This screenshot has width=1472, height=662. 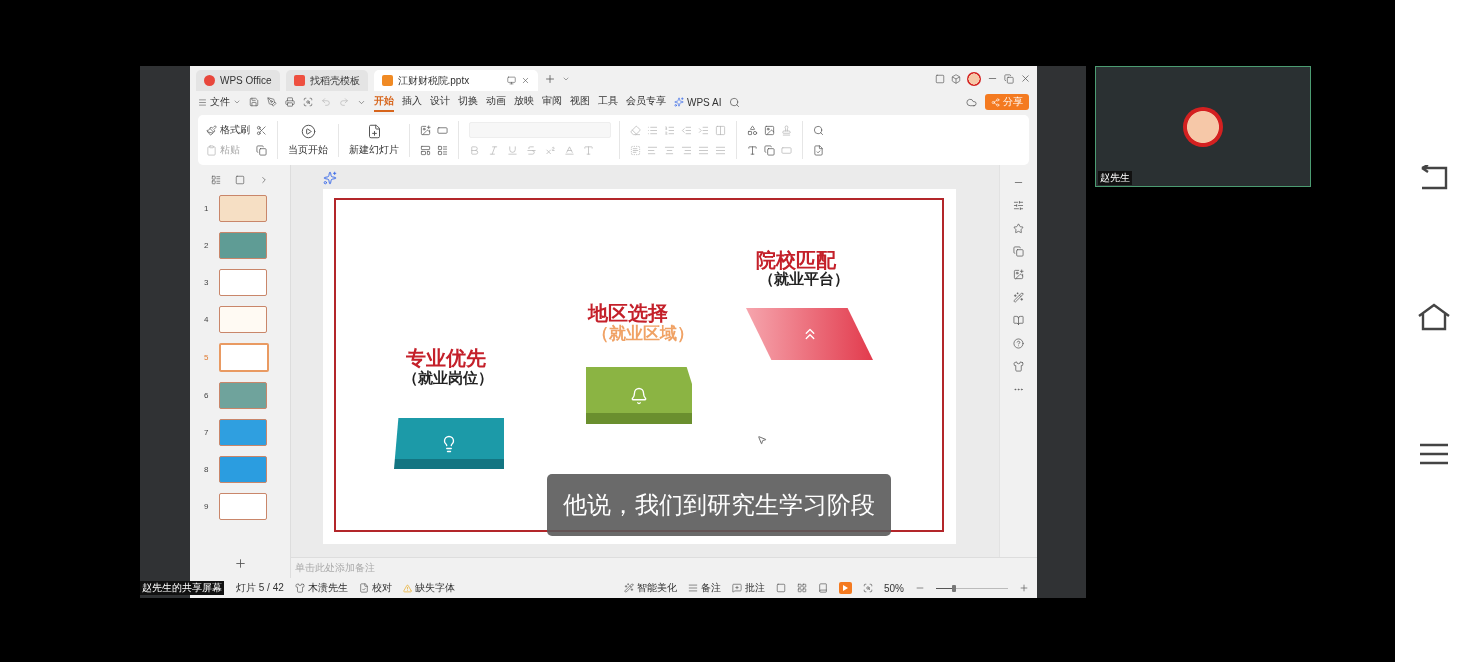 I want to click on shapes-icon, so click(x=752, y=130).